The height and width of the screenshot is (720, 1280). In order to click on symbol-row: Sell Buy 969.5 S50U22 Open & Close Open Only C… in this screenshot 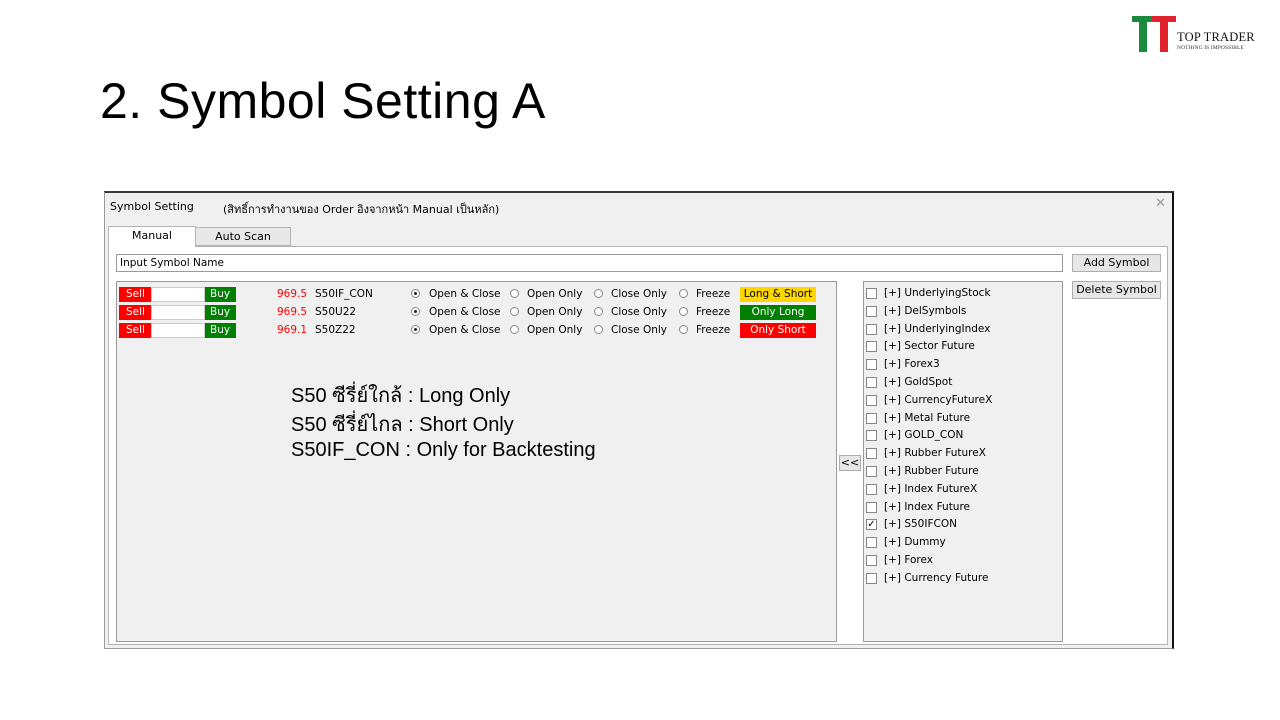, I will do `click(476, 312)`.